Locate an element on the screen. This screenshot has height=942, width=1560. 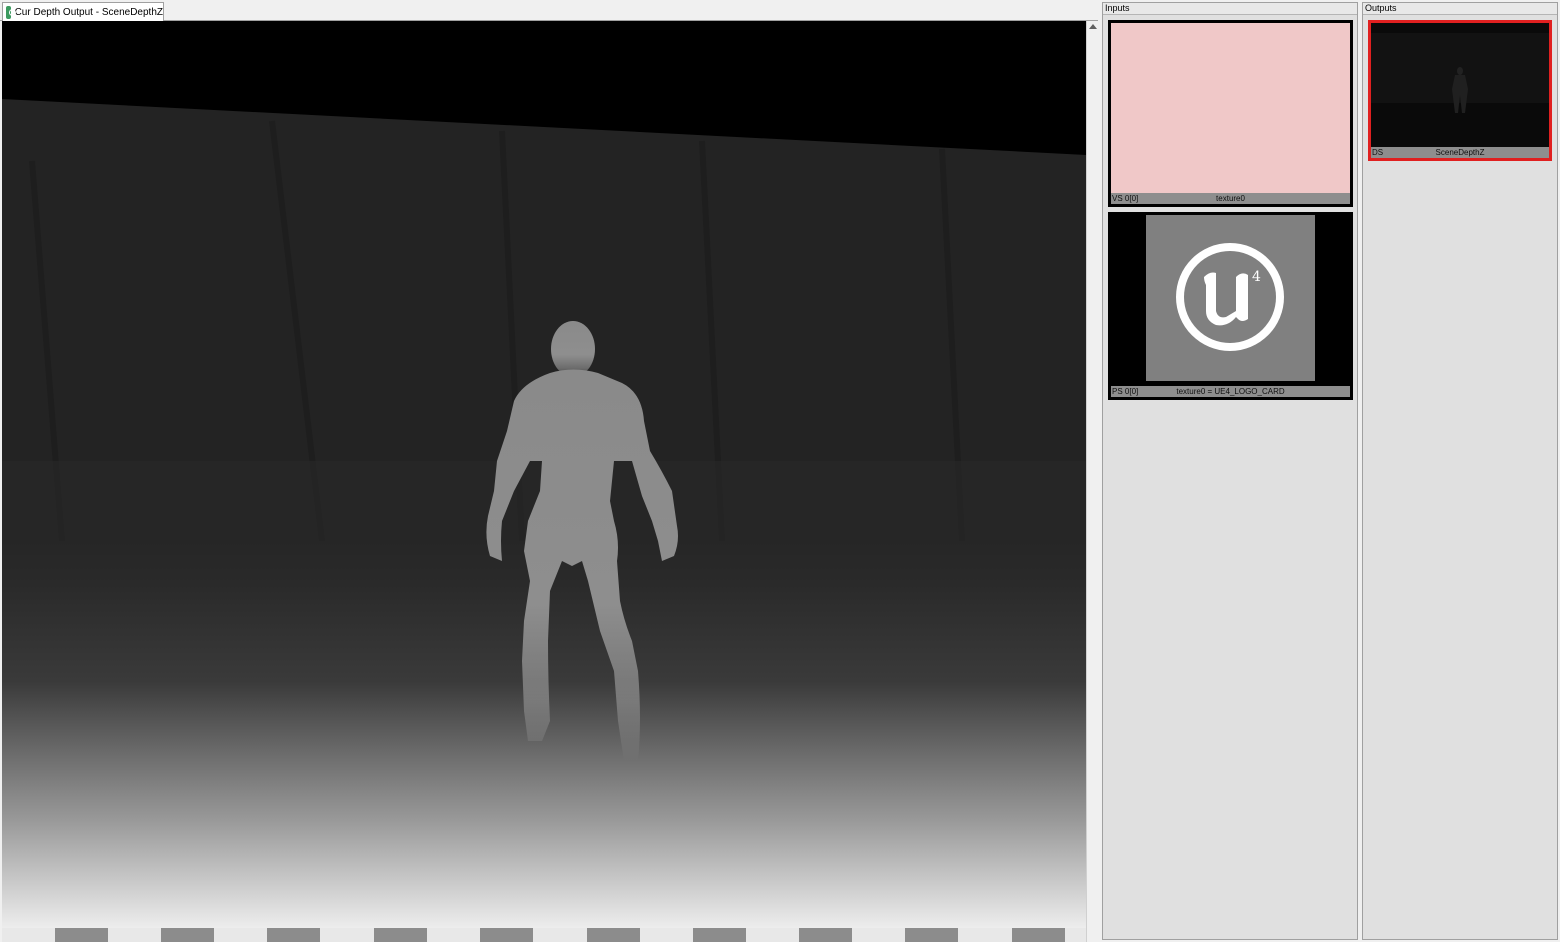
thumbnail-slot: VS 0[0] is located at coordinates (1125, 198).